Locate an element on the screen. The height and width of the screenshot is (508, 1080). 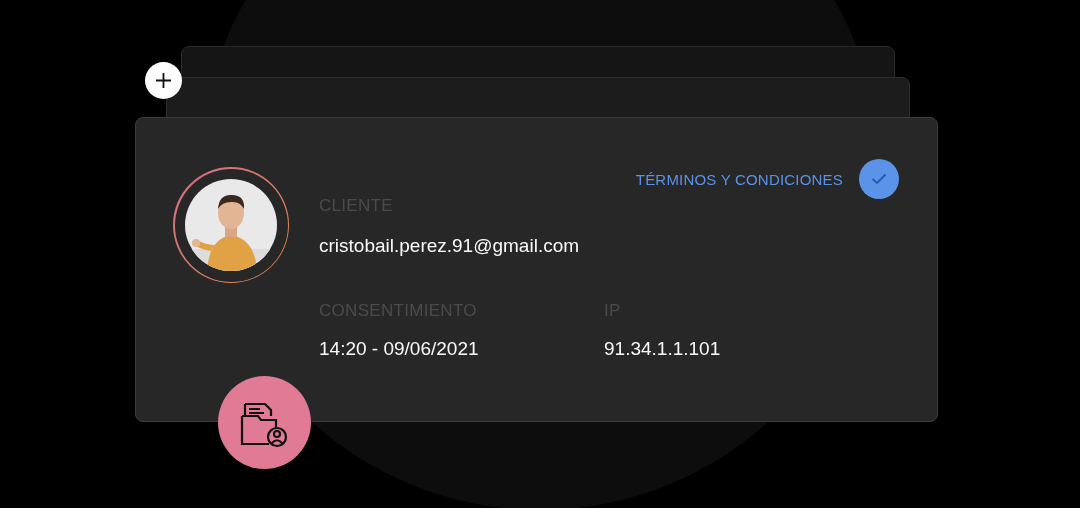
terms-label: TÉRMINOS Y CONDICIONES is located at coordinates (739, 179).